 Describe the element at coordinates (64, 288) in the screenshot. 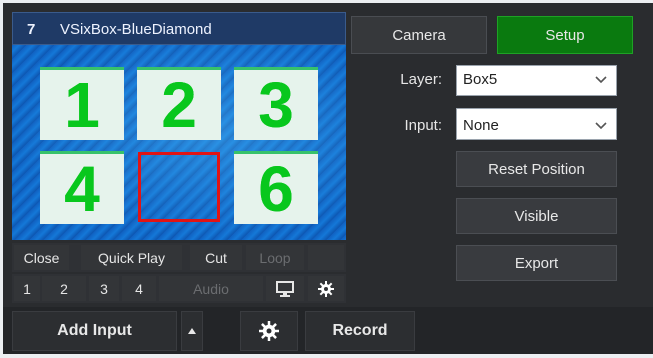

I see `audio-bus-2: 2` at that location.